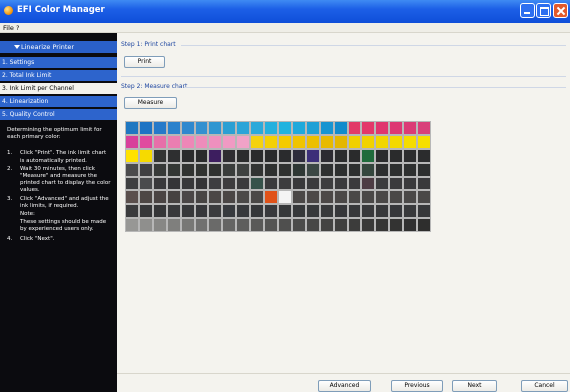 This screenshot has height=392, width=570. I want to click on advanced-button: Advanced, so click(344, 386).